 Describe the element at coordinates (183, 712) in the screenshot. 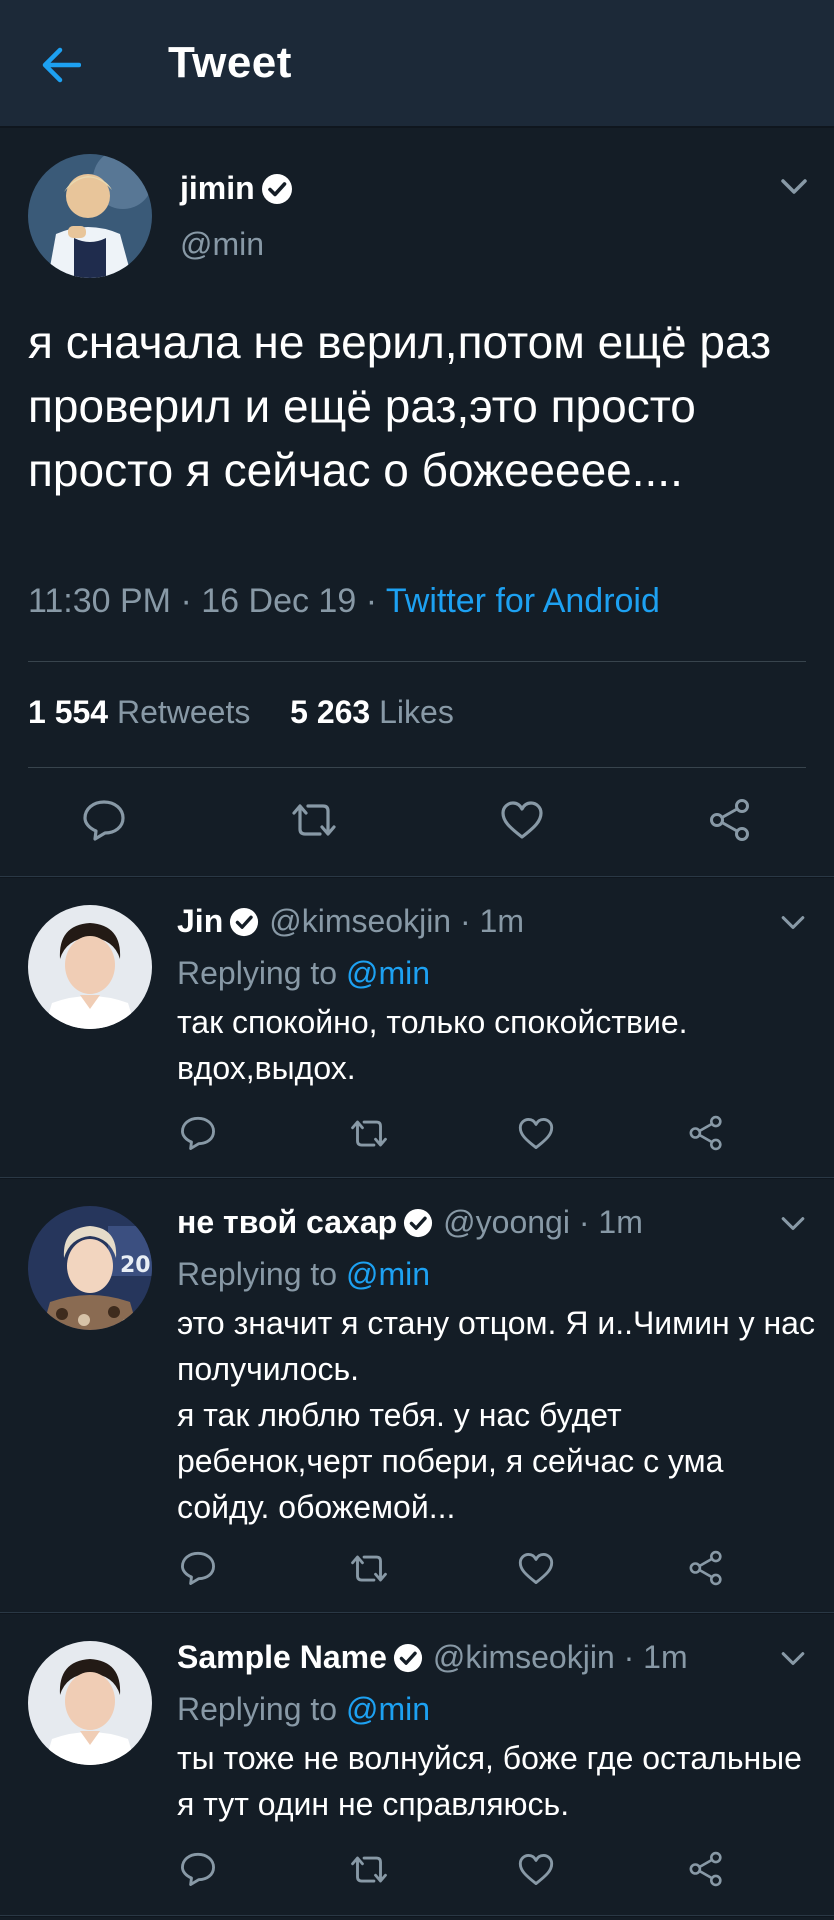

I see `retweets-label: Retweets` at that location.